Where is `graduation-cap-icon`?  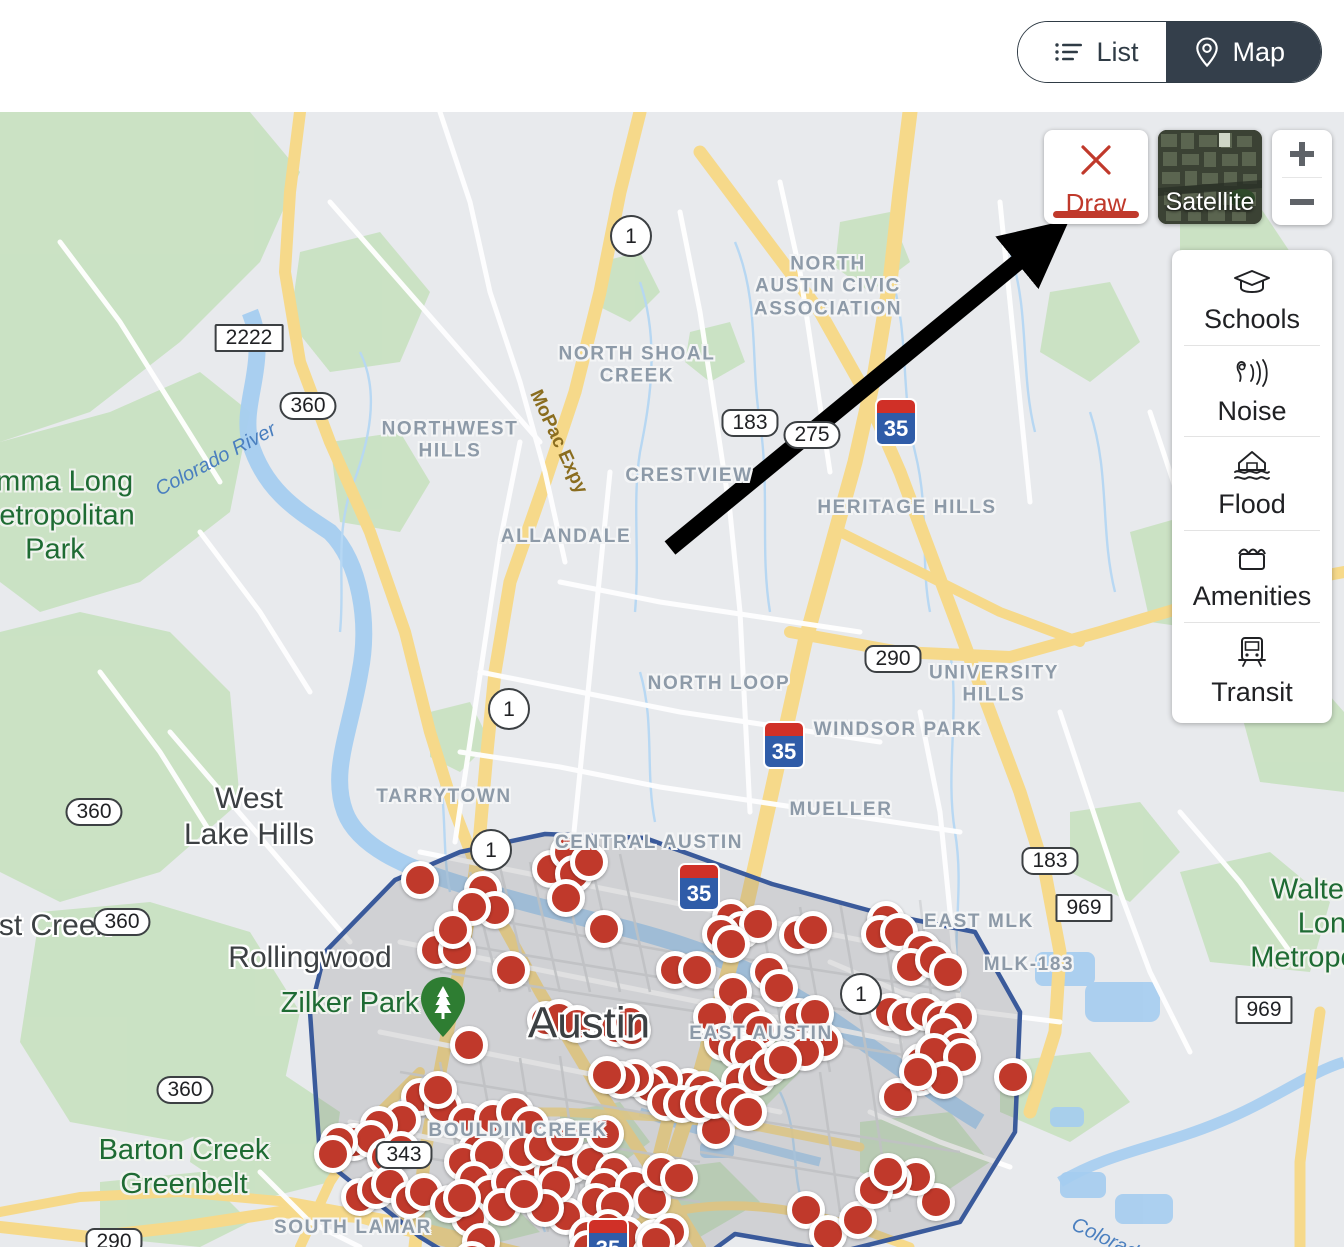
graduation-cap-icon is located at coordinates (1252, 283).